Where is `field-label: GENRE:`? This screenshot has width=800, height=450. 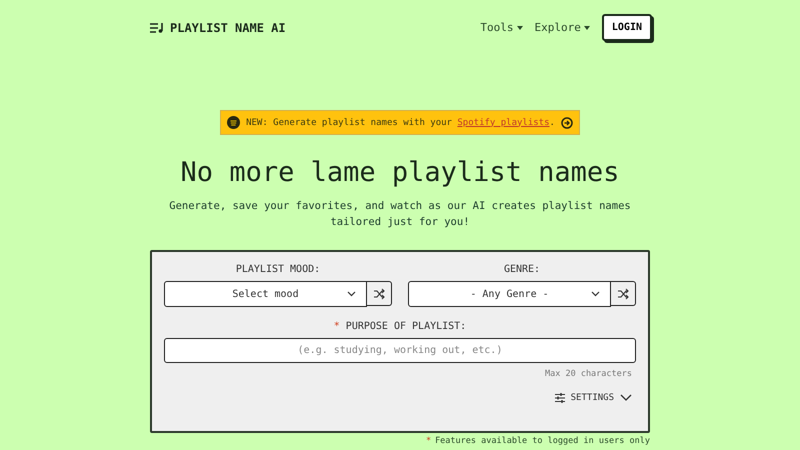
field-label: GENRE: is located at coordinates (522, 269).